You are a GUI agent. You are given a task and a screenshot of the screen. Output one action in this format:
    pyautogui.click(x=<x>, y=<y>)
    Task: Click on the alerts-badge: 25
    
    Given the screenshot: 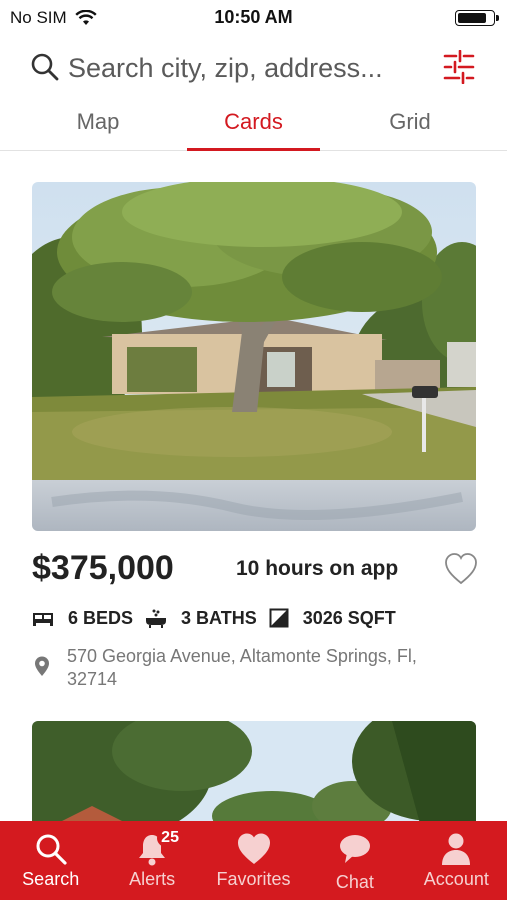 What is the action you would take?
    pyautogui.click(x=170, y=838)
    